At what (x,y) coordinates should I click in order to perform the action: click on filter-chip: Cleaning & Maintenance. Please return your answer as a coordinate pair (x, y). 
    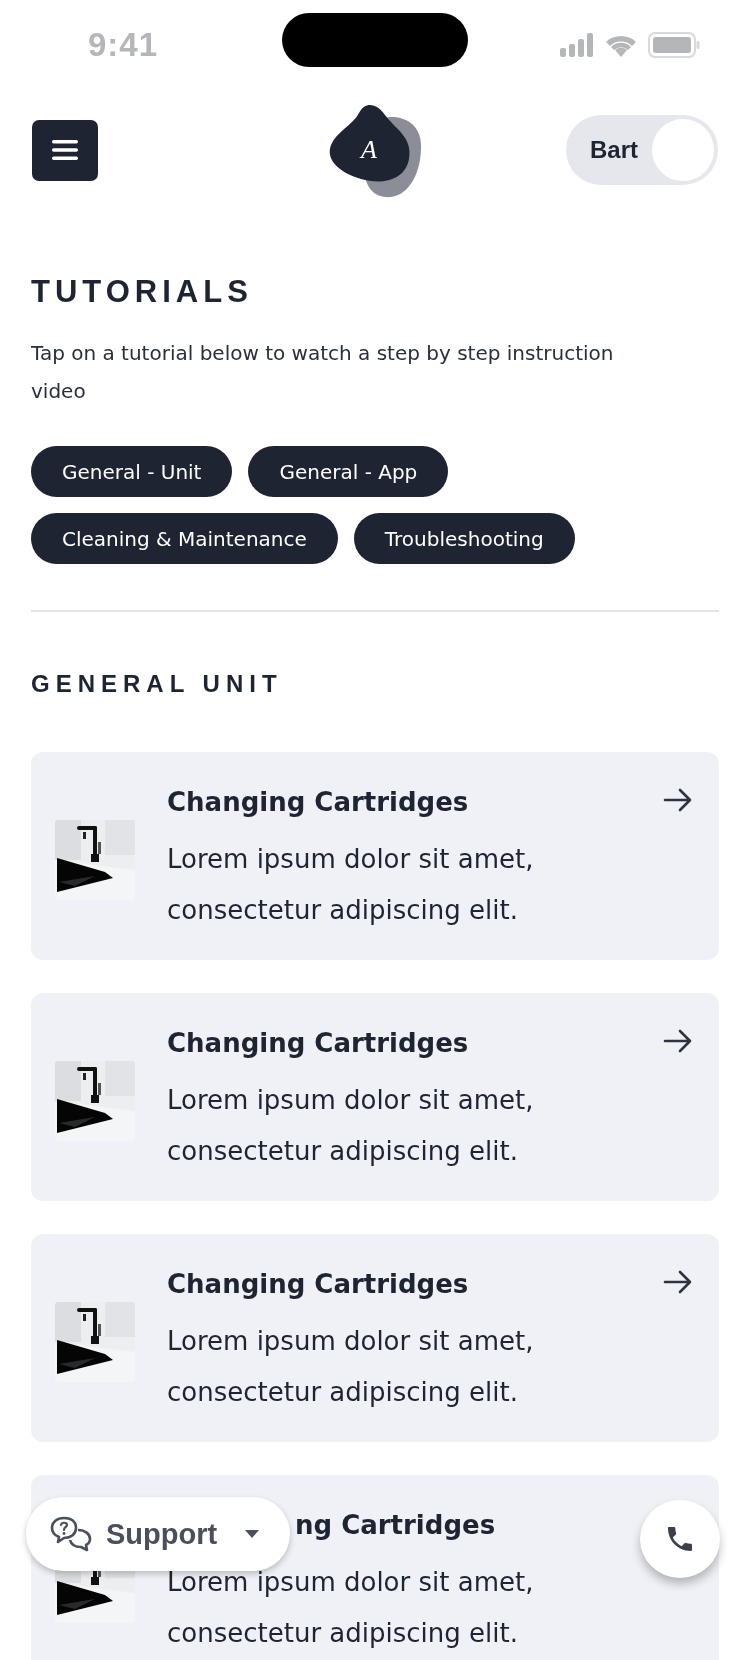
    Looking at the image, I should click on (184, 538).